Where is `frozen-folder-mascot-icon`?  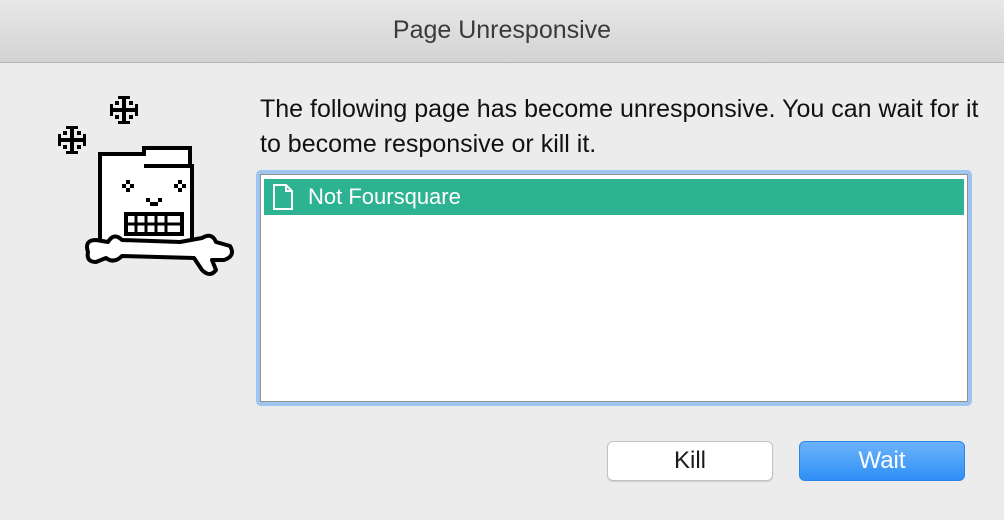
frozen-folder-mascot-icon is located at coordinates (146, 186).